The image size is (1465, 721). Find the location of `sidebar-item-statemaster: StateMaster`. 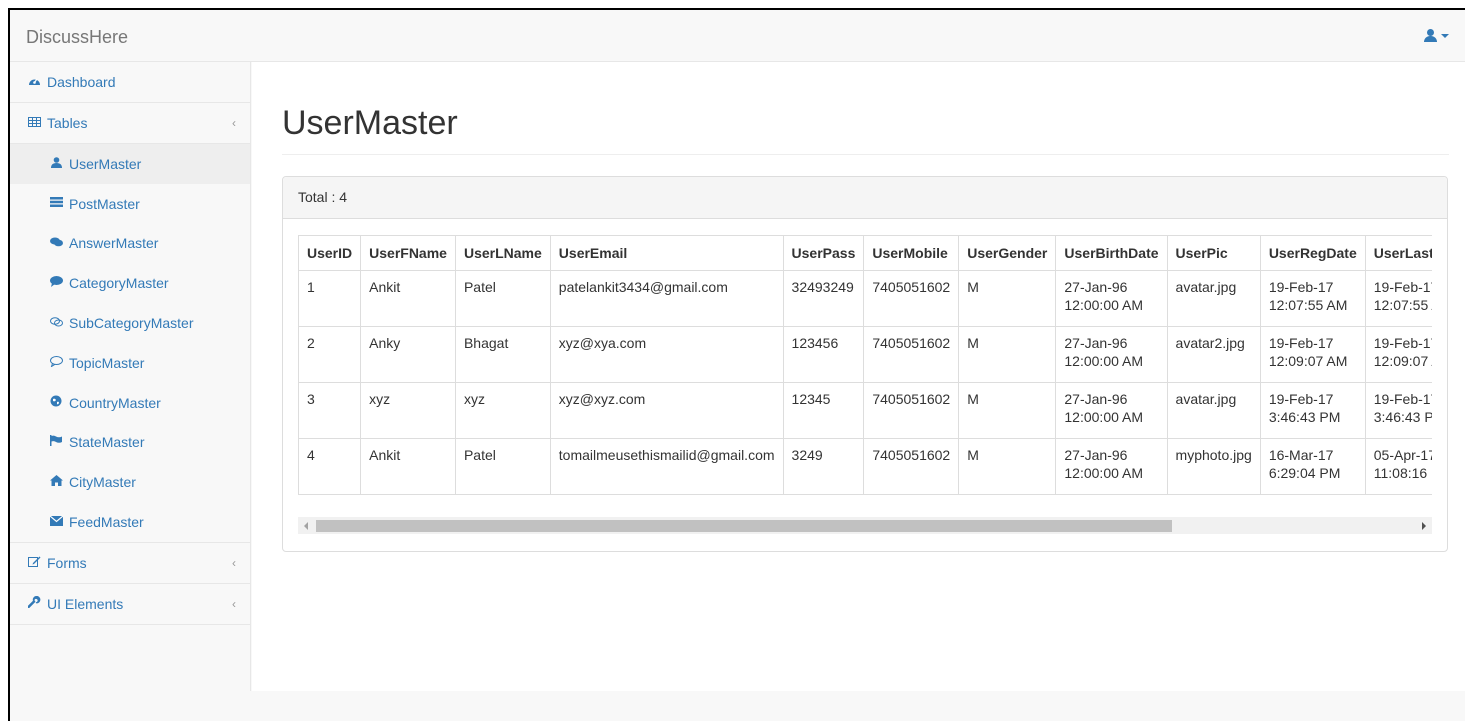

sidebar-item-statemaster: StateMaster is located at coordinates (130, 443).